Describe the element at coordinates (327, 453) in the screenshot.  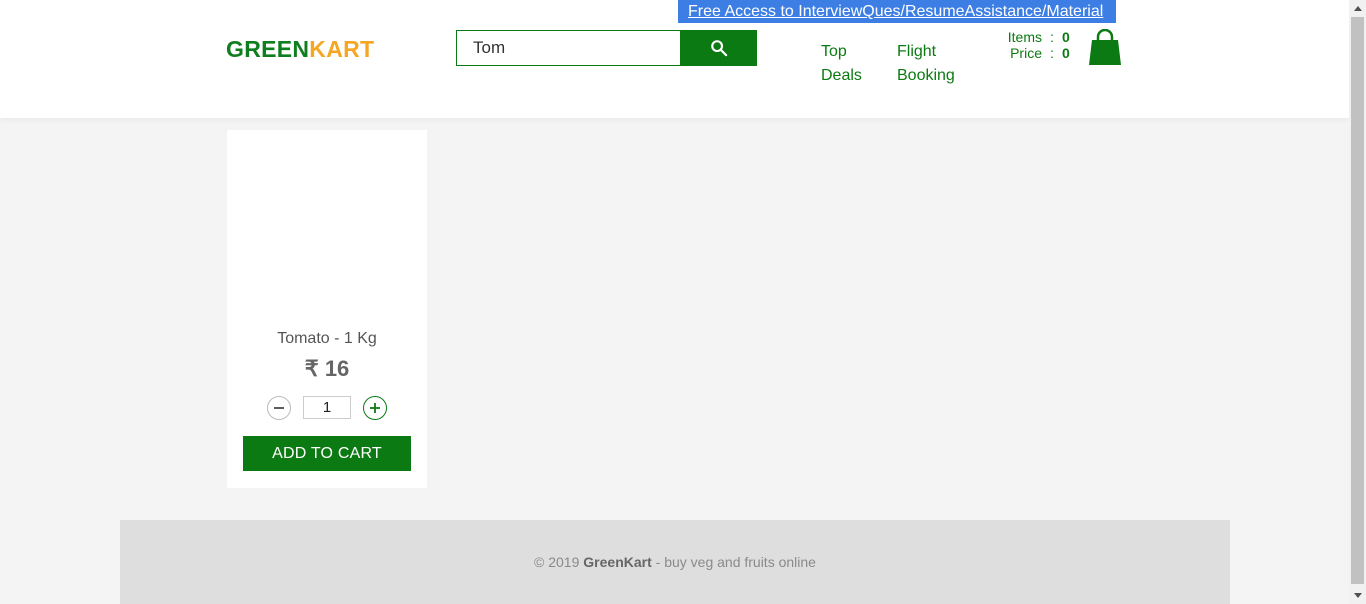
I see `add-to-cart-button: ADD TO CART` at that location.